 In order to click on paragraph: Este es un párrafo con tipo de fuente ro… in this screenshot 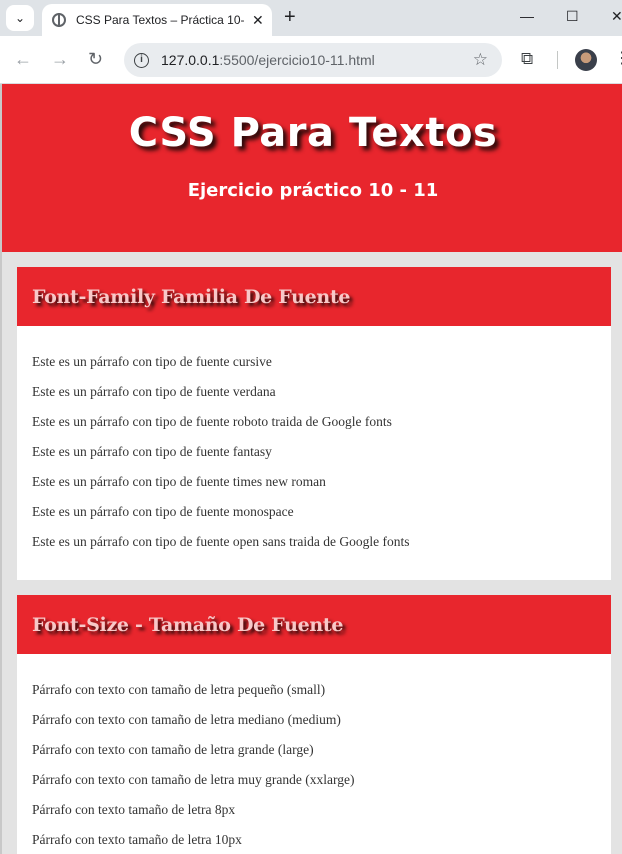, I will do `click(212, 421)`.